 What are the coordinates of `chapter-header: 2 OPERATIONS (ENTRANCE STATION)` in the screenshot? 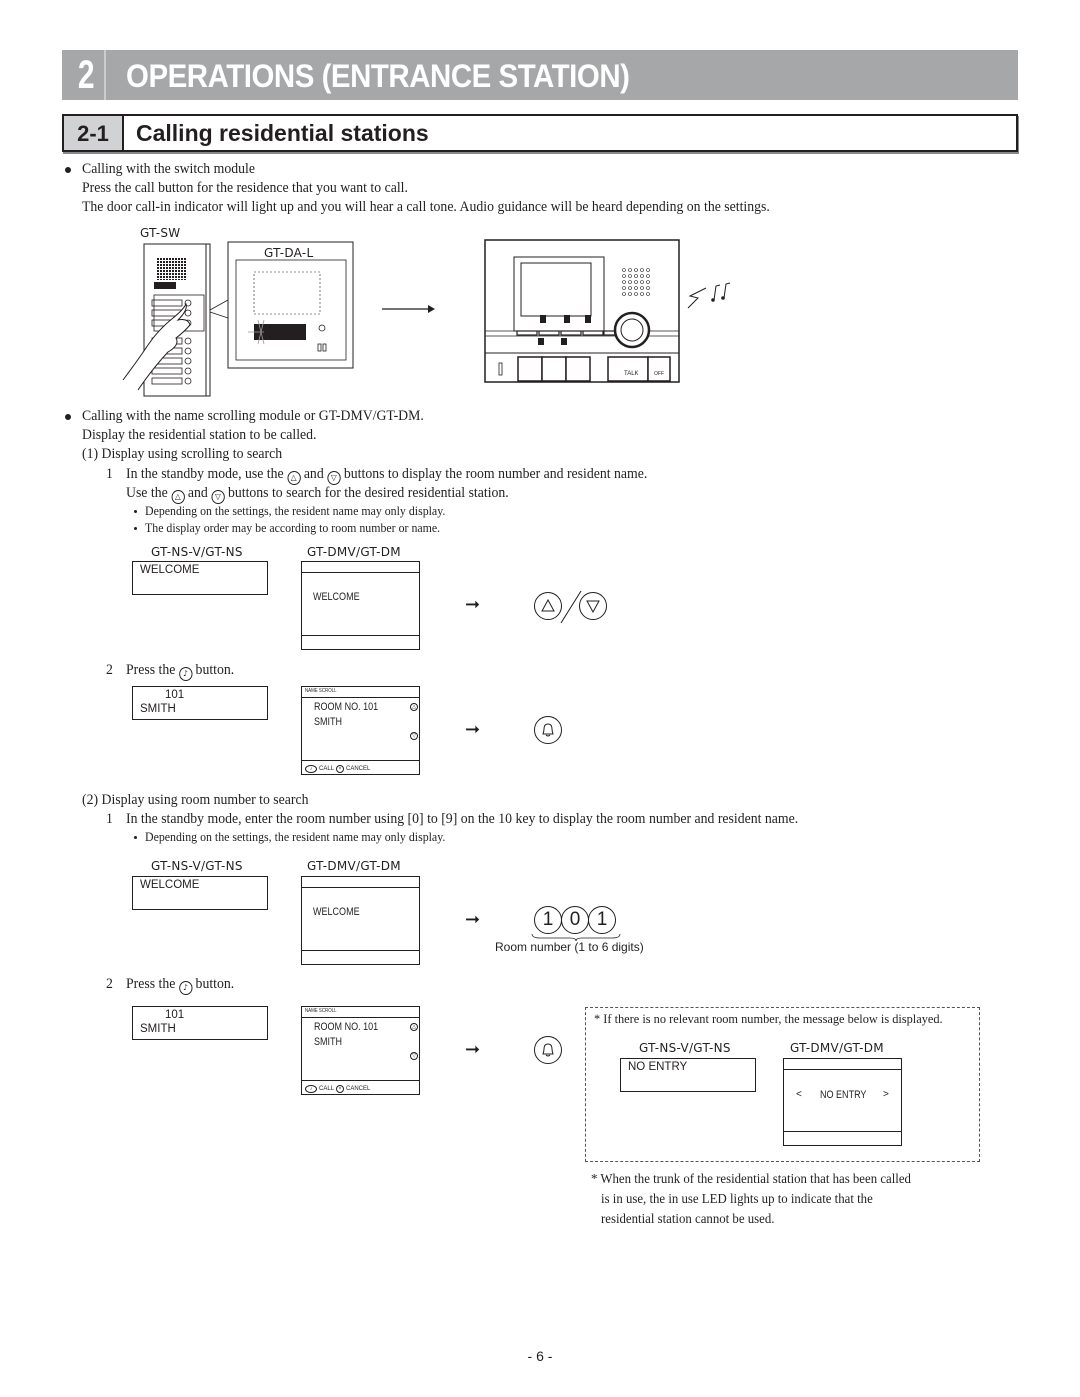 It's located at (540, 75).